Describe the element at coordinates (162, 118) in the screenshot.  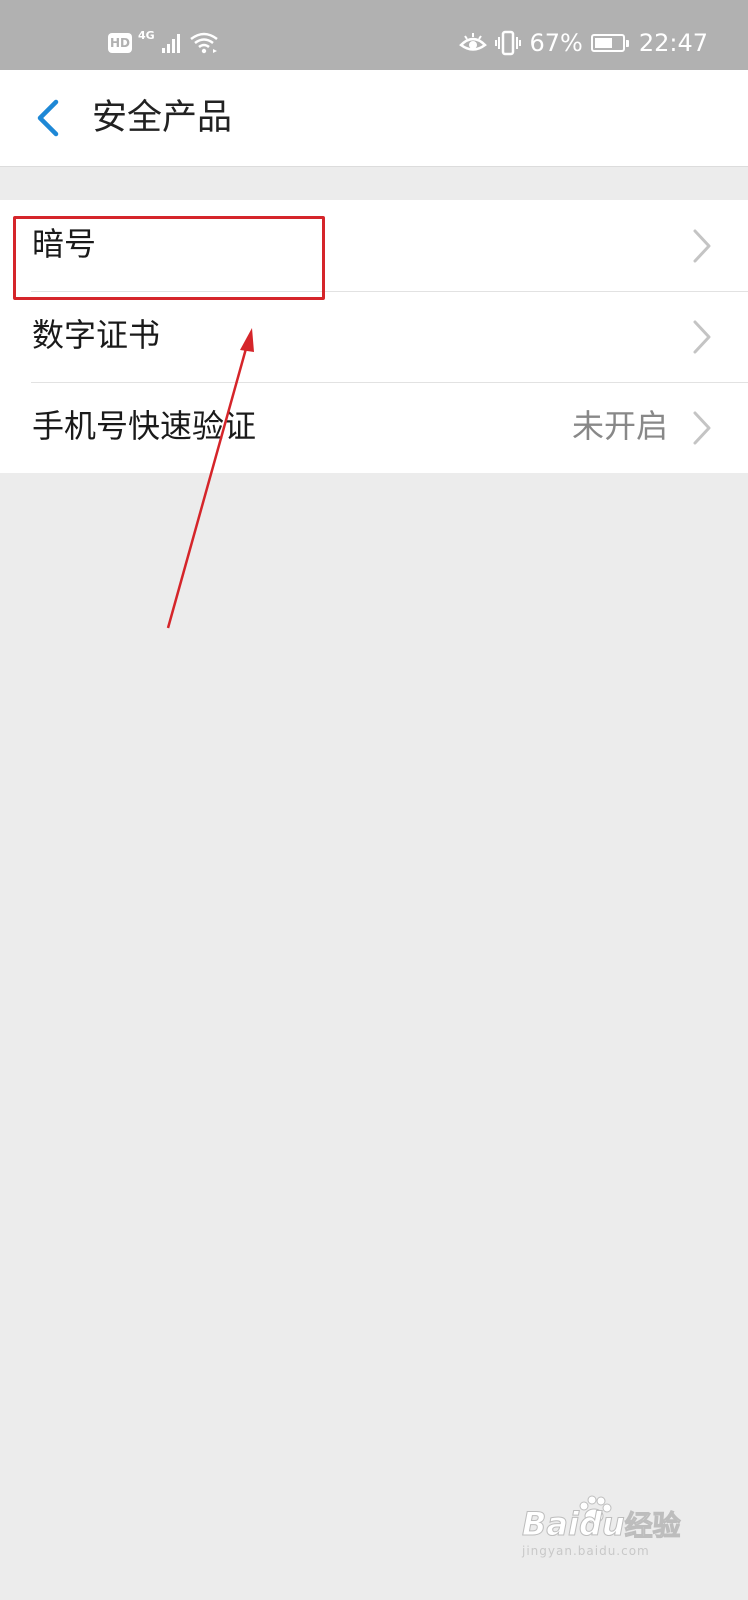
I see `page-title: 安全产品` at that location.